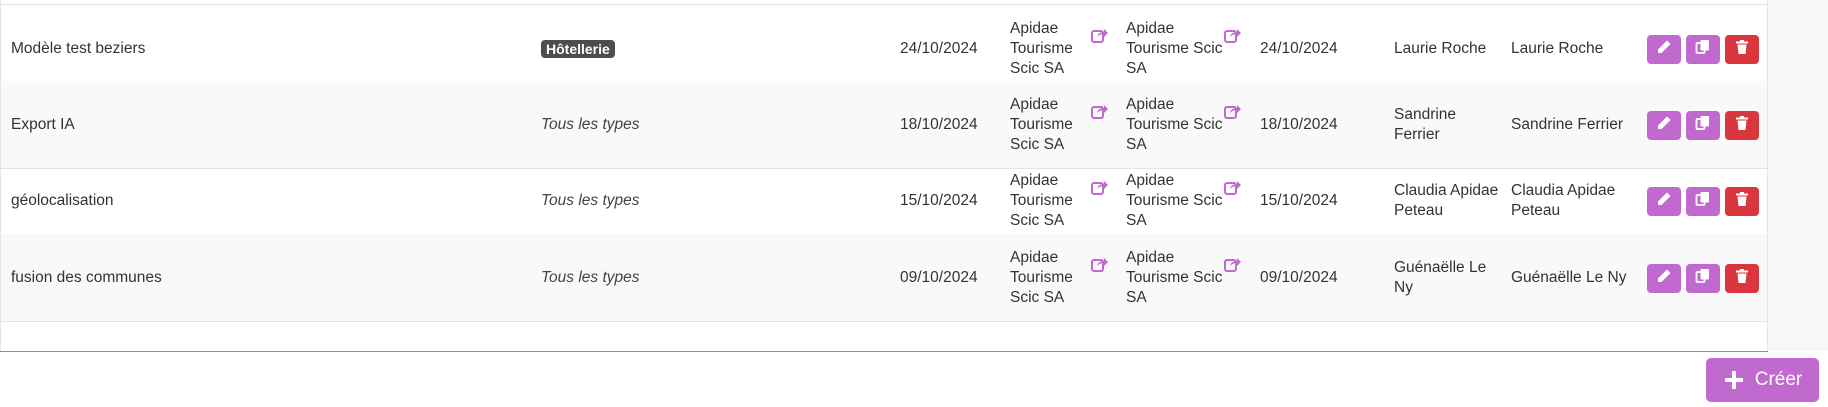 The height and width of the screenshot is (407, 1828). What do you see at coordinates (1440, 277) in the screenshot?
I see `created-by: Guénaëlle Le Ny` at bounding box center [1440, 277].